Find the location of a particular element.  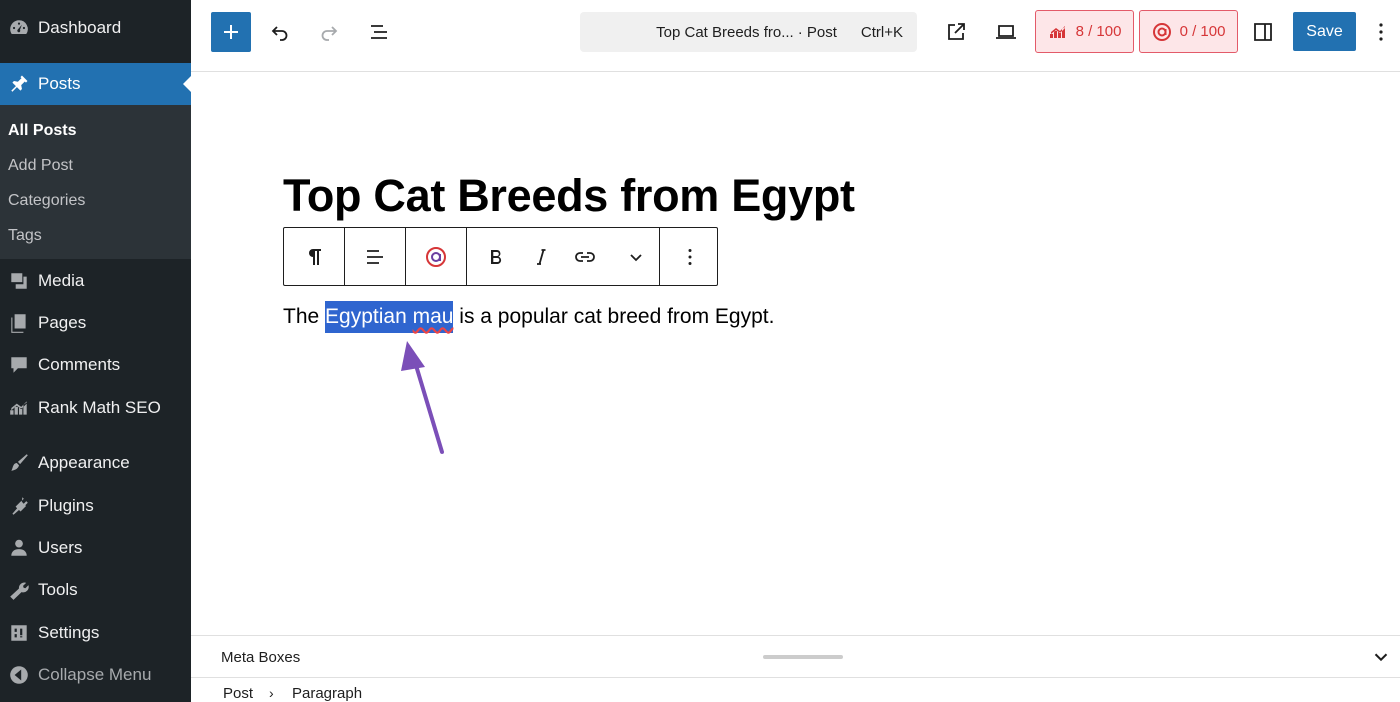

external-link-icon is located at coordinates (956, 31).